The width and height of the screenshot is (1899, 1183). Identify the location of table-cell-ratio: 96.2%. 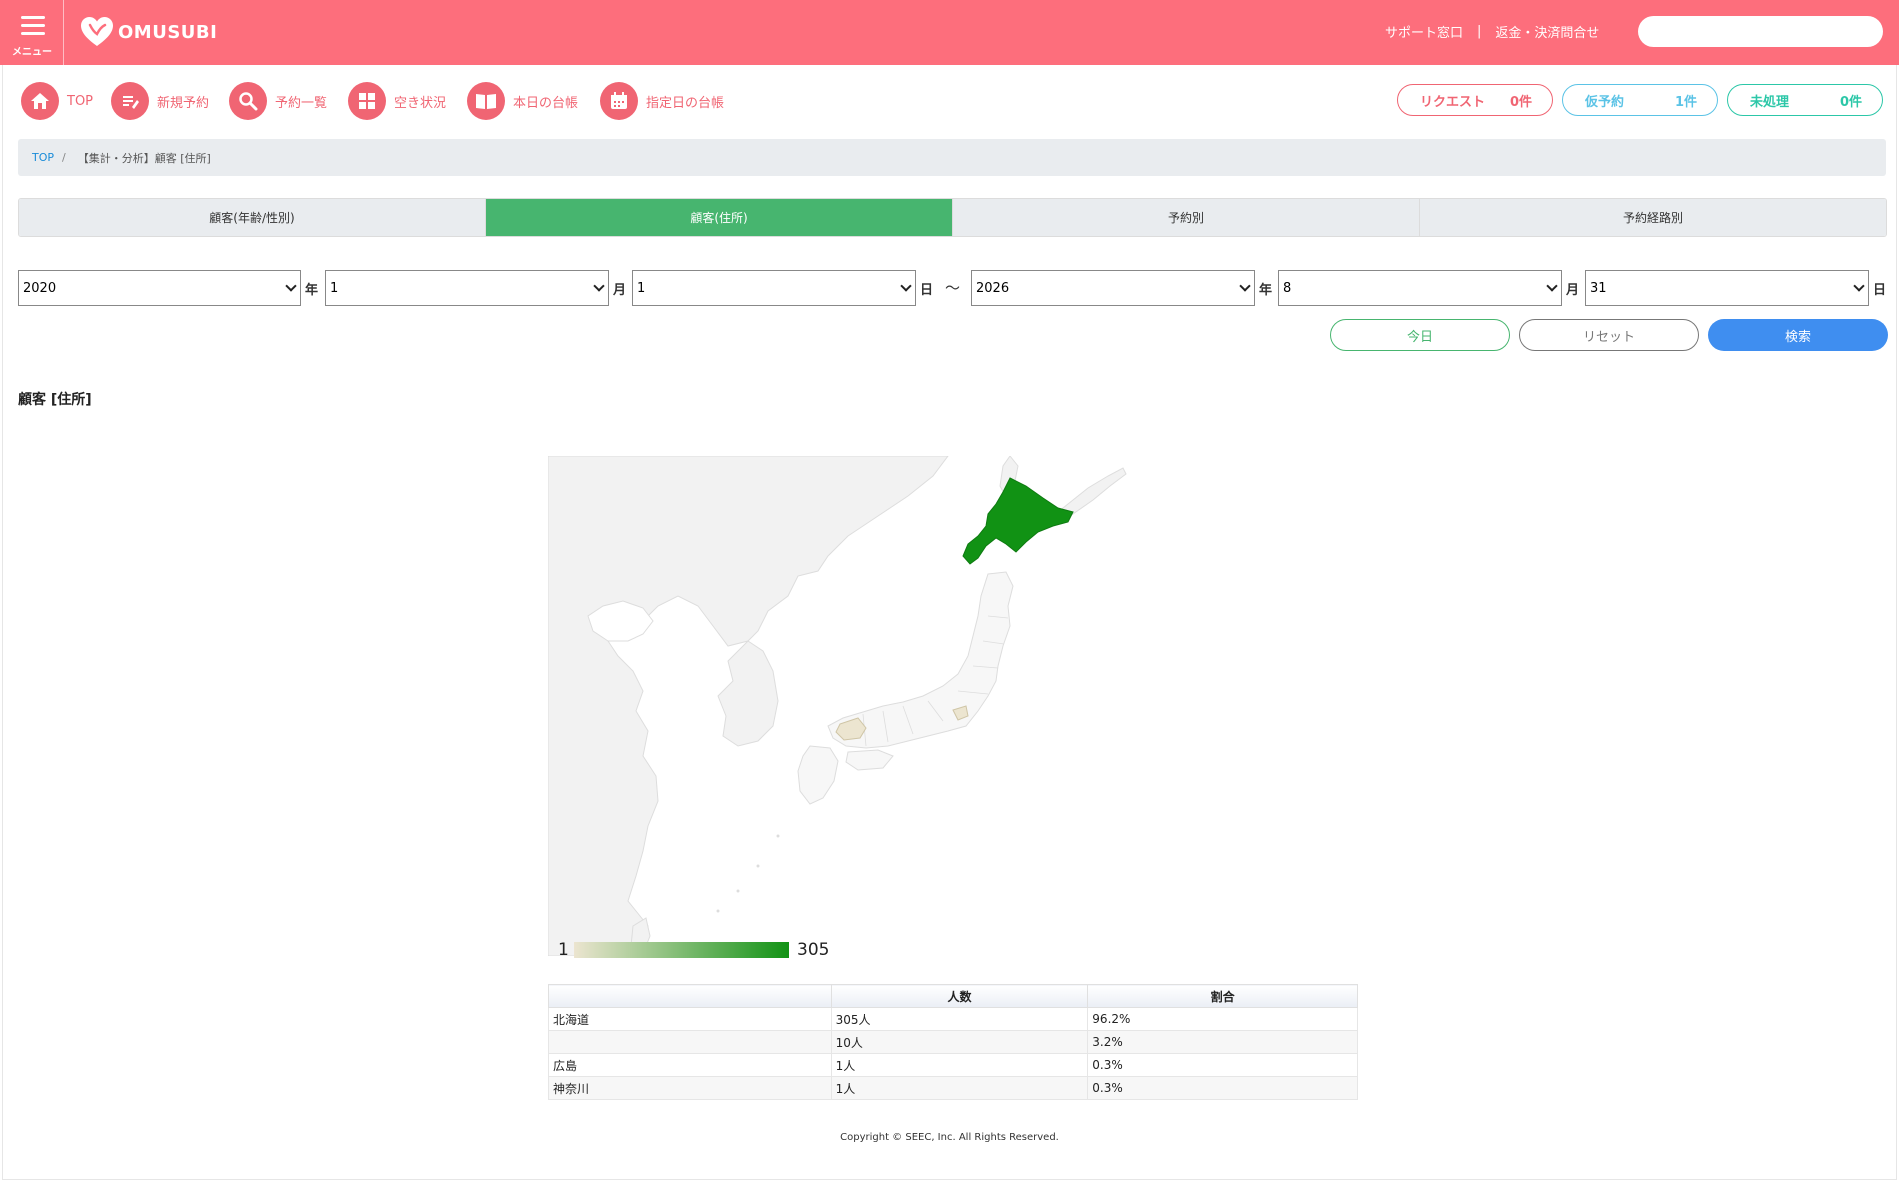
(1222, 1019).